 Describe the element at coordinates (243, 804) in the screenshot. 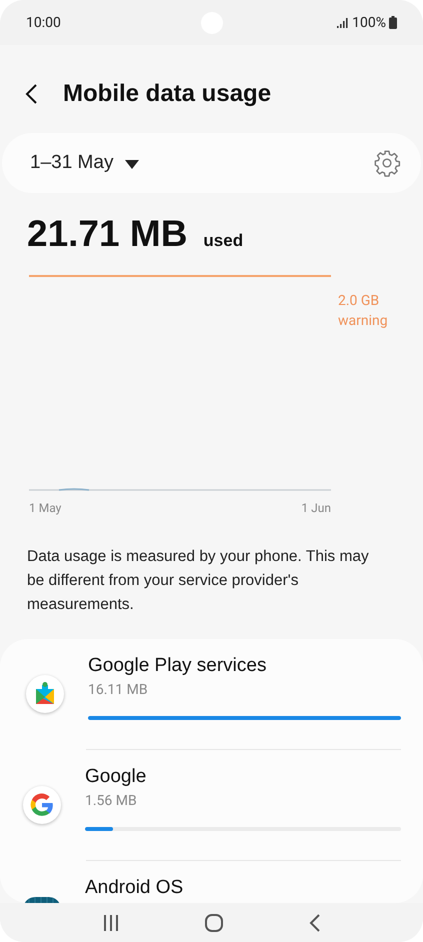

I see `app-row: Google 1.56 MB` at that location.